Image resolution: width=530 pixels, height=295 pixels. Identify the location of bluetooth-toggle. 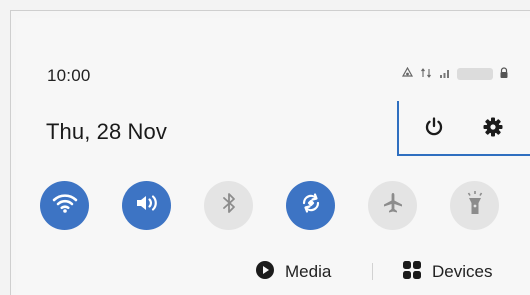
(228, 205).